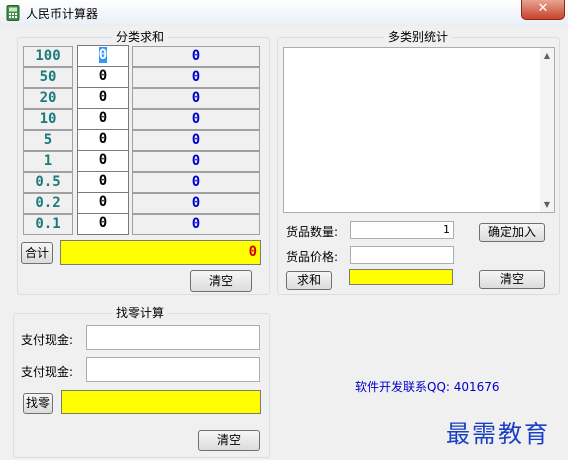 This screenshot has width=568, height=460. Describe the element at coordinates (48, 77) in the screenshot. I see `denomination-label: 50` at that location.